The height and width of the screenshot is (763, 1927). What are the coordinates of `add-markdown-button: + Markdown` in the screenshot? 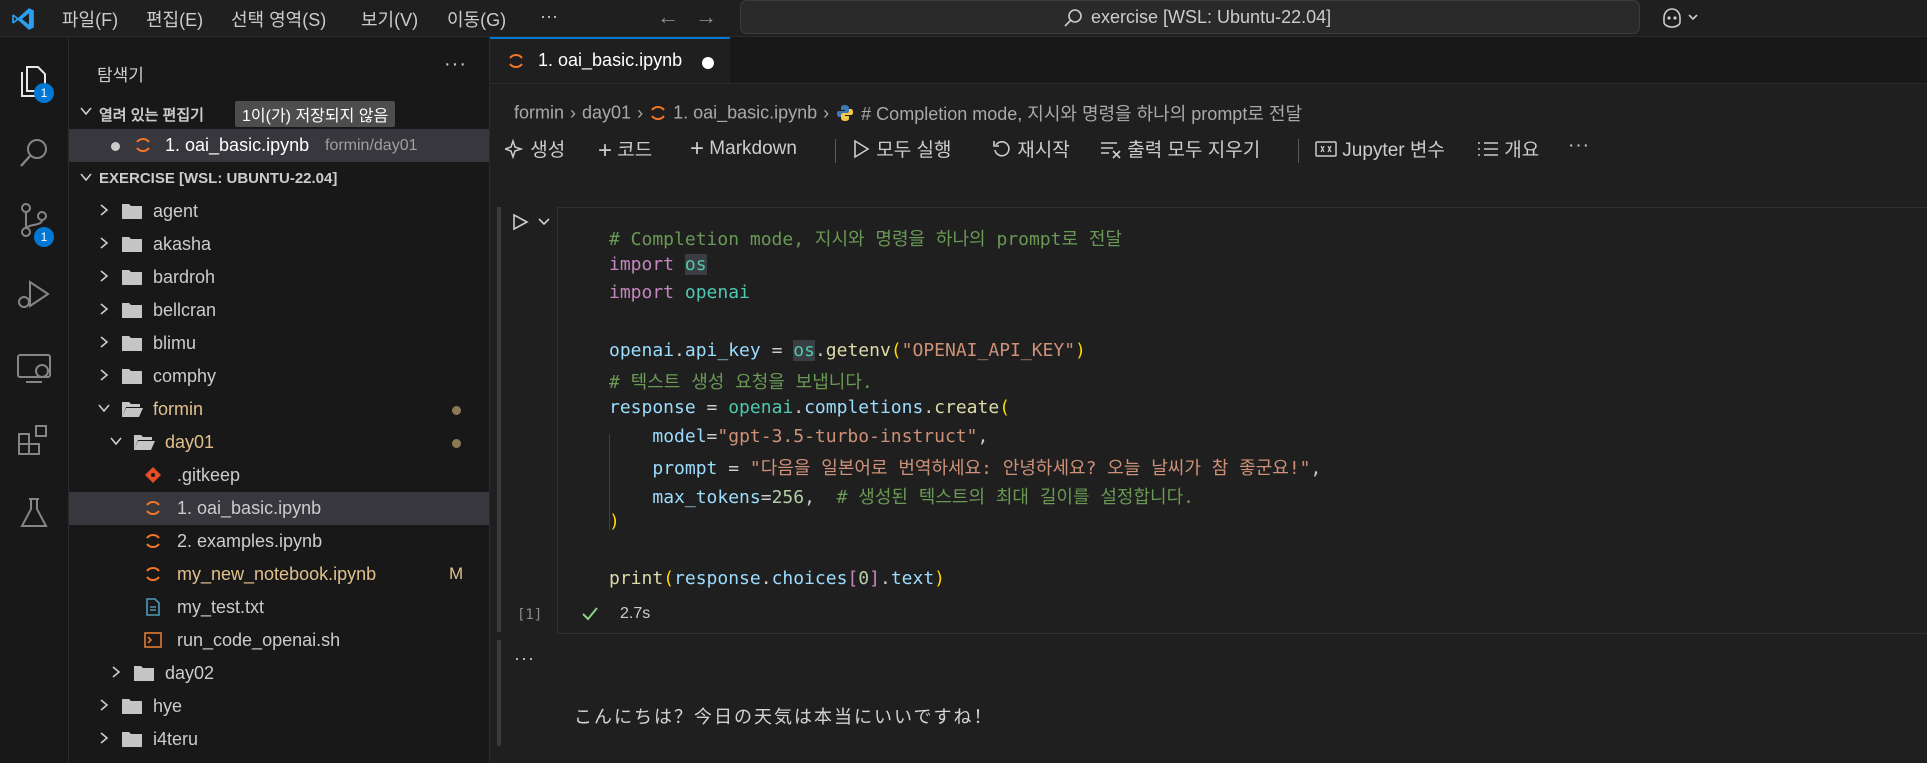 It's located at (743, 149).